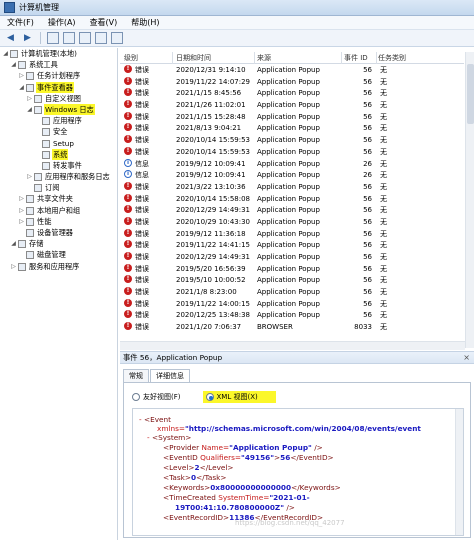 The image size is (474, 540). Describe the element at coordinates (459, 472) in the screenshot. I see `xml-scrollbar` at that location.